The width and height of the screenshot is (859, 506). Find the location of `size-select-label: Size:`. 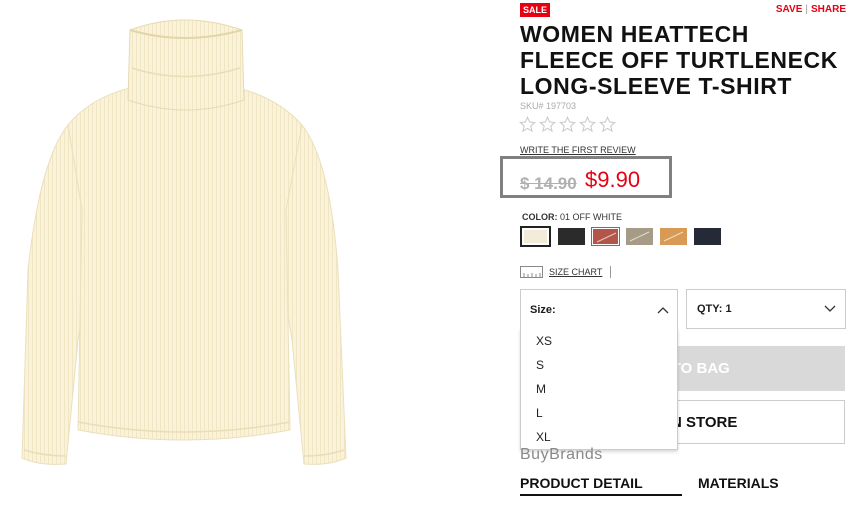

size-select-label: Size: is located at coordinates (543, 310).